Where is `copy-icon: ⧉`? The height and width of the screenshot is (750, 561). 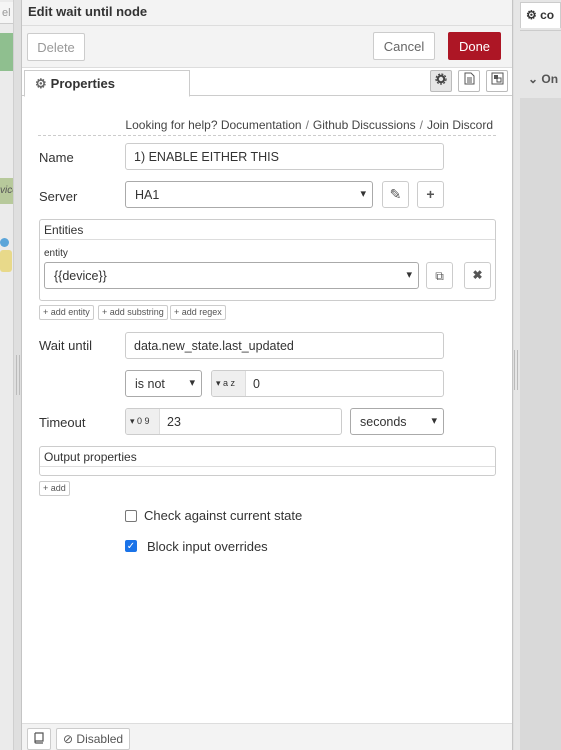 copy-icon: ⧉ is located at coordinates (439, 276).